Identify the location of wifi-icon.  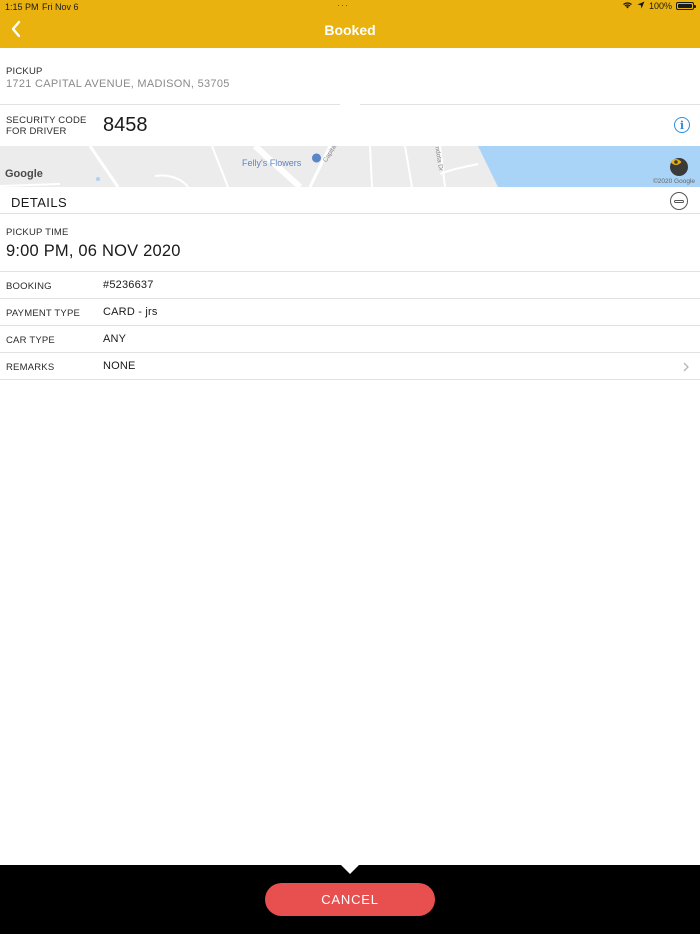
(627, 6).